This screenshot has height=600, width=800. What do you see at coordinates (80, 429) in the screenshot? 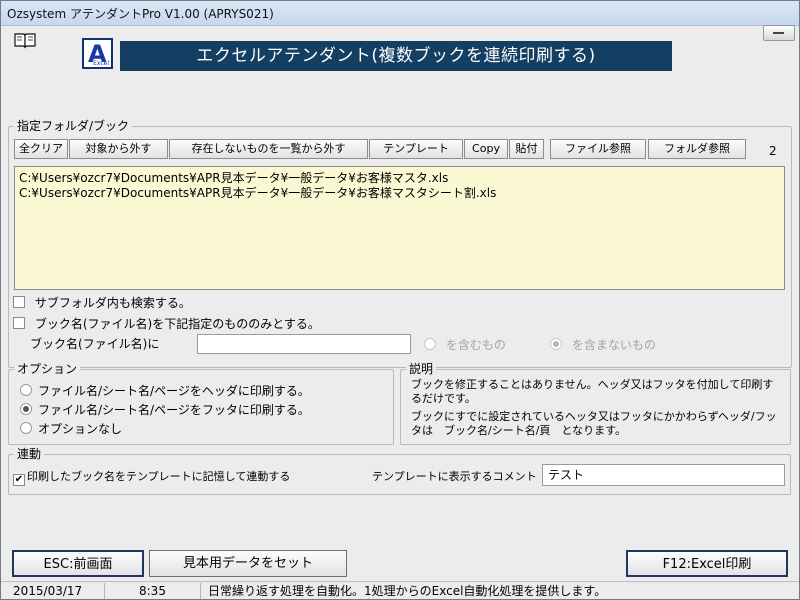
I see `option-none-label: オプションなし` at bounding box center [80, 429].